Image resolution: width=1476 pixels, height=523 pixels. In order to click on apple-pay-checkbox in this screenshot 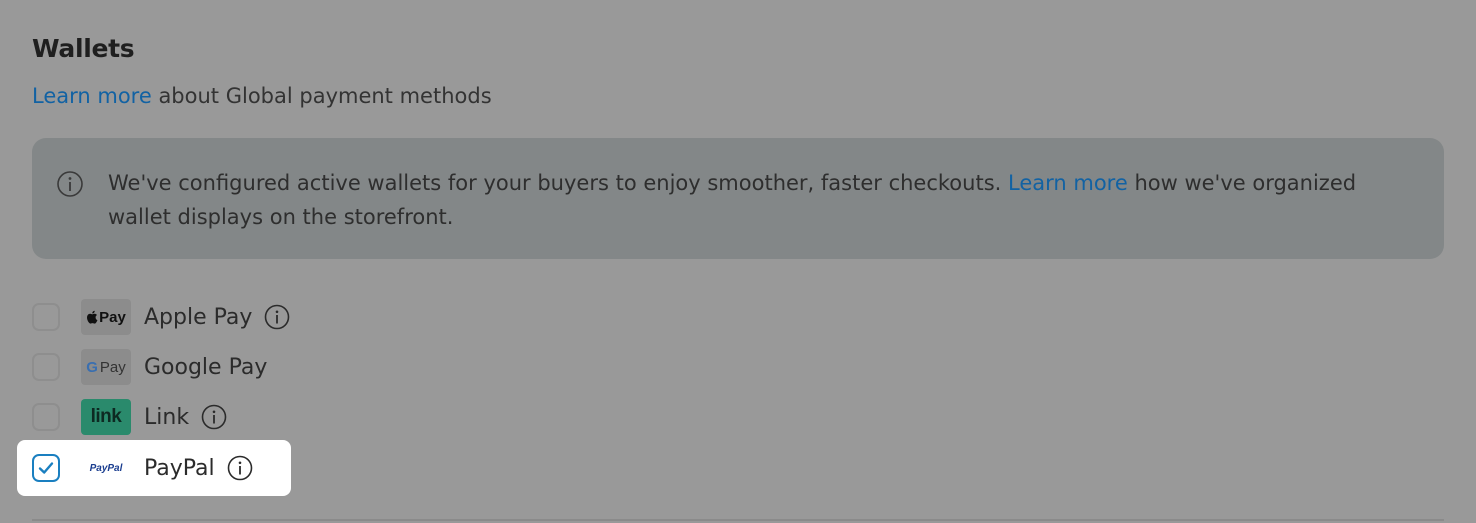, I will do `click(46, 317)`.